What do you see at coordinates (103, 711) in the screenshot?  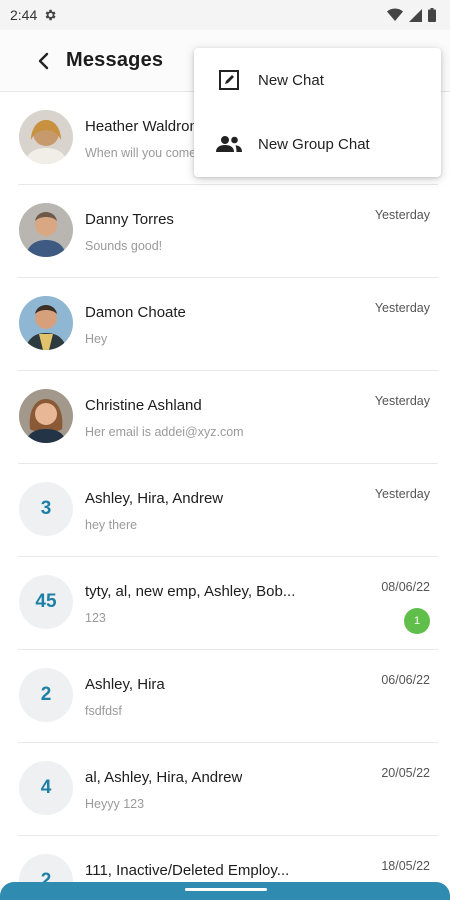 I see `conversation-preview: fsdfdsf` at bounding box center [103, 711].